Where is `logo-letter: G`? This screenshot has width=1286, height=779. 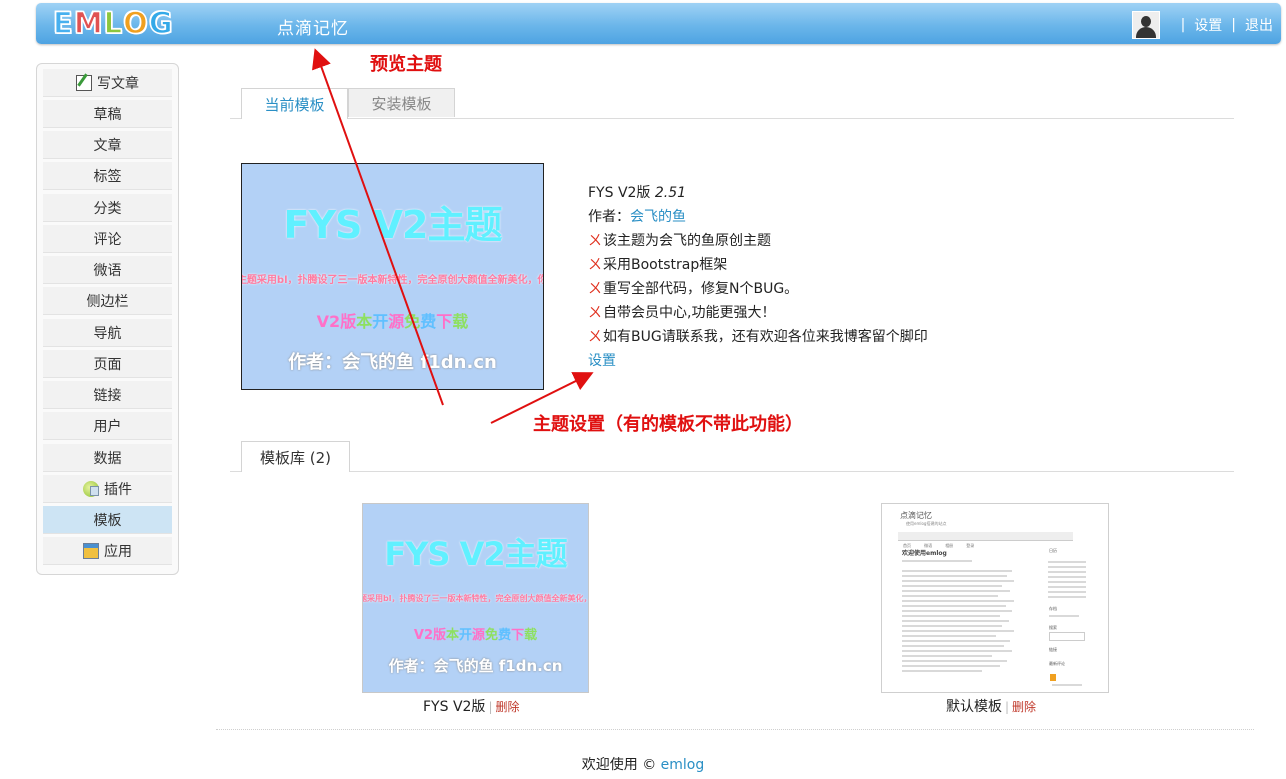
logo-letter: G is located at coordinates (160, 23).